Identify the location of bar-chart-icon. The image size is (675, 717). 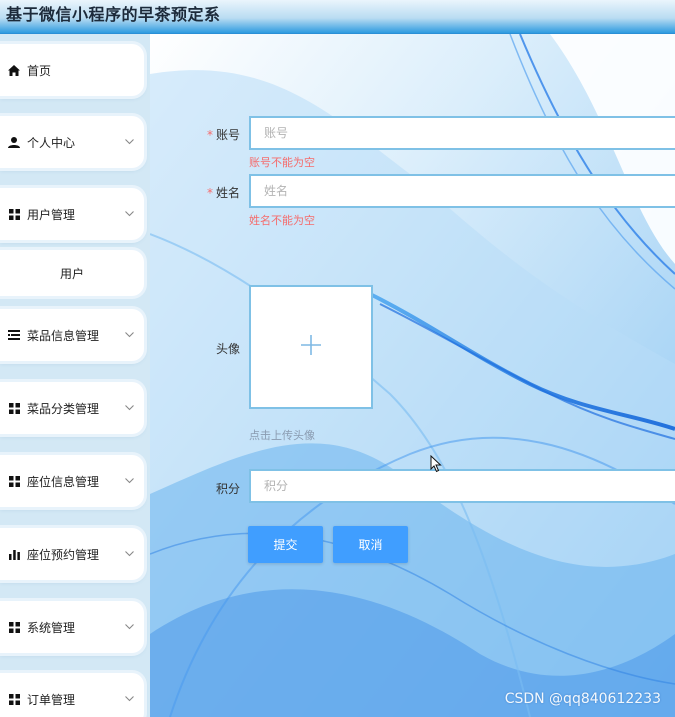
(14, 554).